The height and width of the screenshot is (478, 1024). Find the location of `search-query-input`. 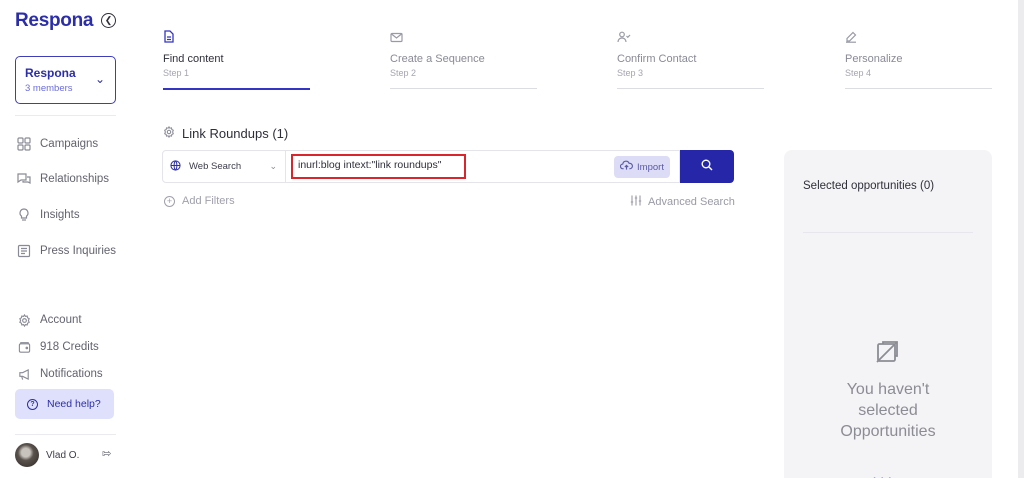

search-query-input is located at coordinates (448, 165).